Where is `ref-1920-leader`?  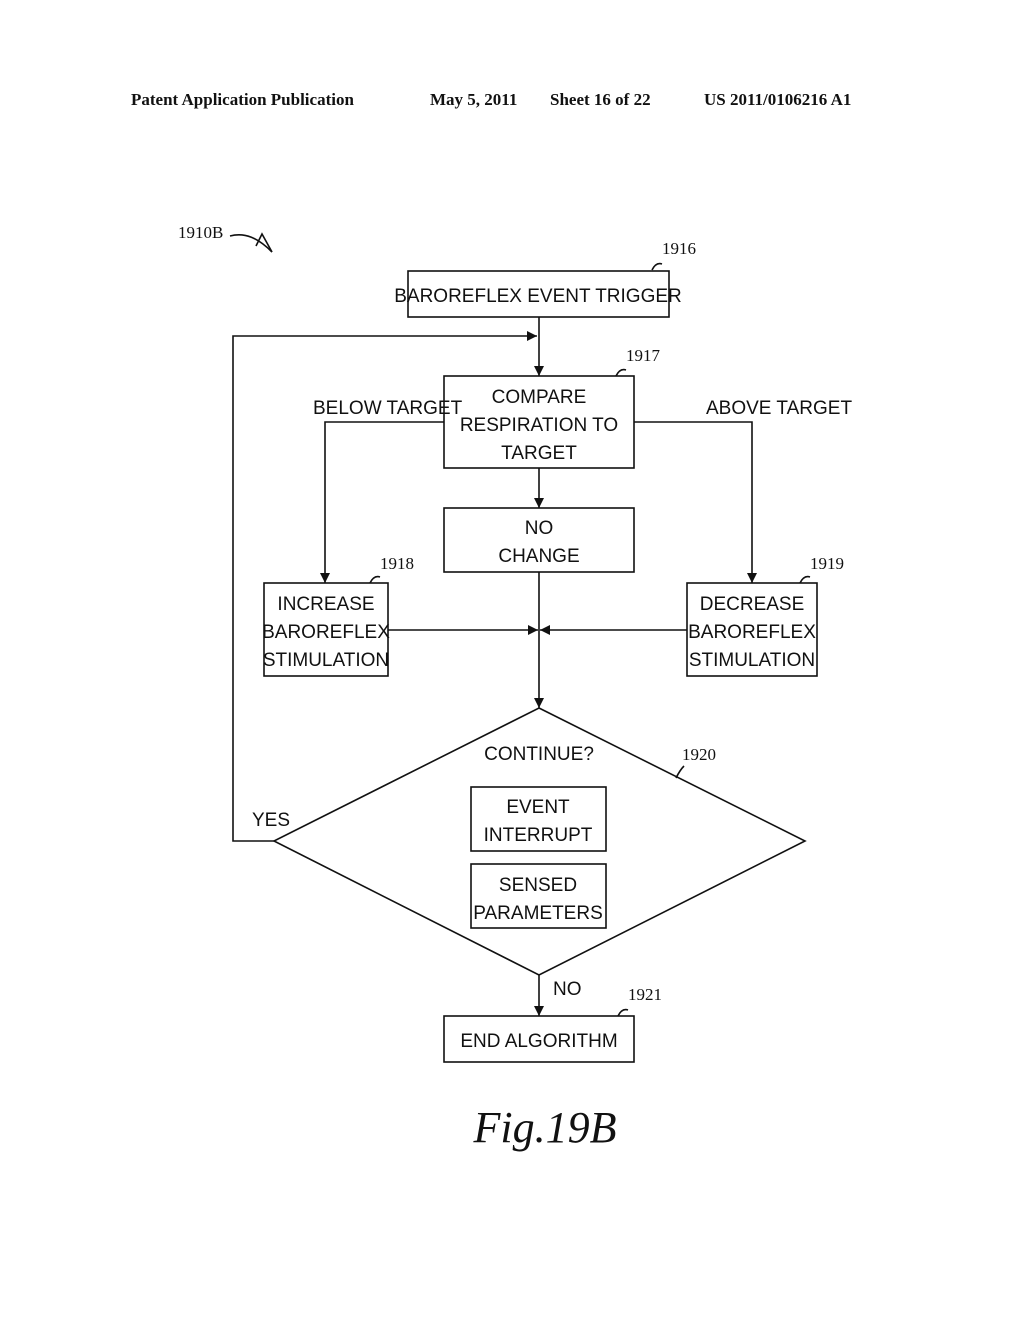
ref-1920-leader is located at coordinates (680, 772).